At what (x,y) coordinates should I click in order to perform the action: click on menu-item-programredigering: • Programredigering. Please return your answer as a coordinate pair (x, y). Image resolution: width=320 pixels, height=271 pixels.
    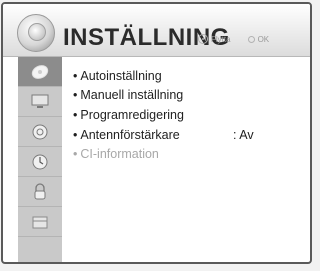
    Looking at the image, I should click on (191, 115).